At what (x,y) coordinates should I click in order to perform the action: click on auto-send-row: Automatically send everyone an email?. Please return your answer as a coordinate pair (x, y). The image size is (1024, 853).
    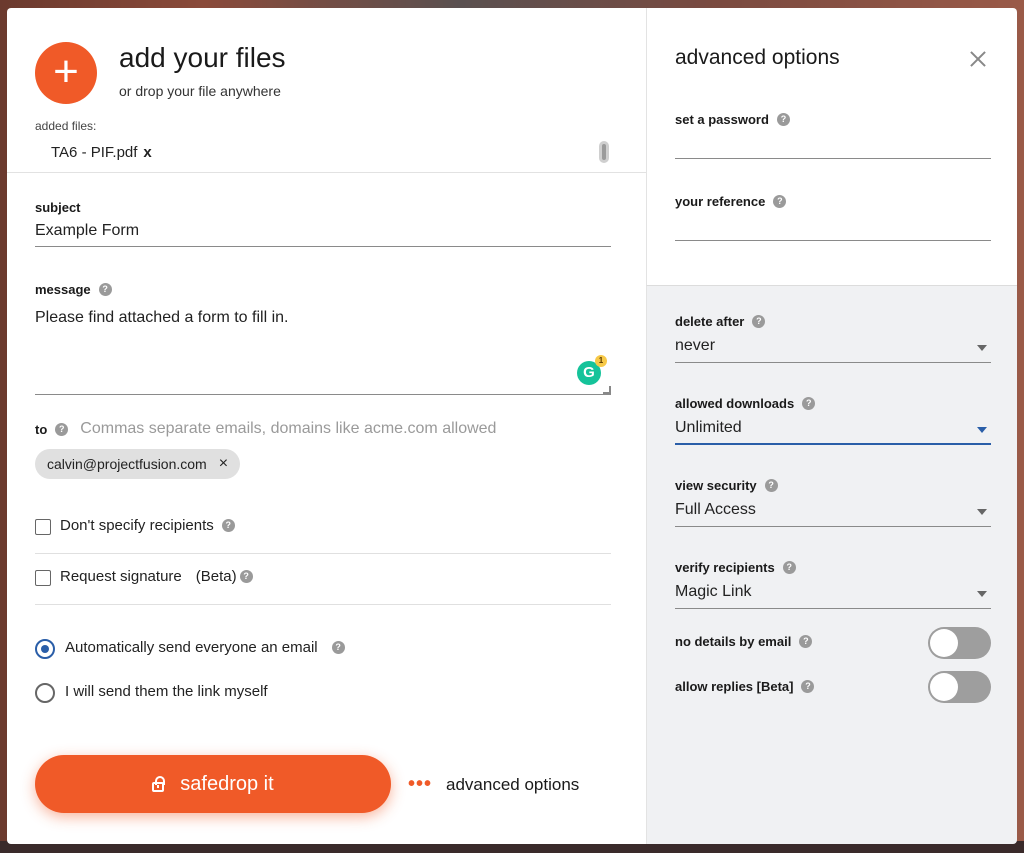
    Looking at the image, I should click on (205, 647).